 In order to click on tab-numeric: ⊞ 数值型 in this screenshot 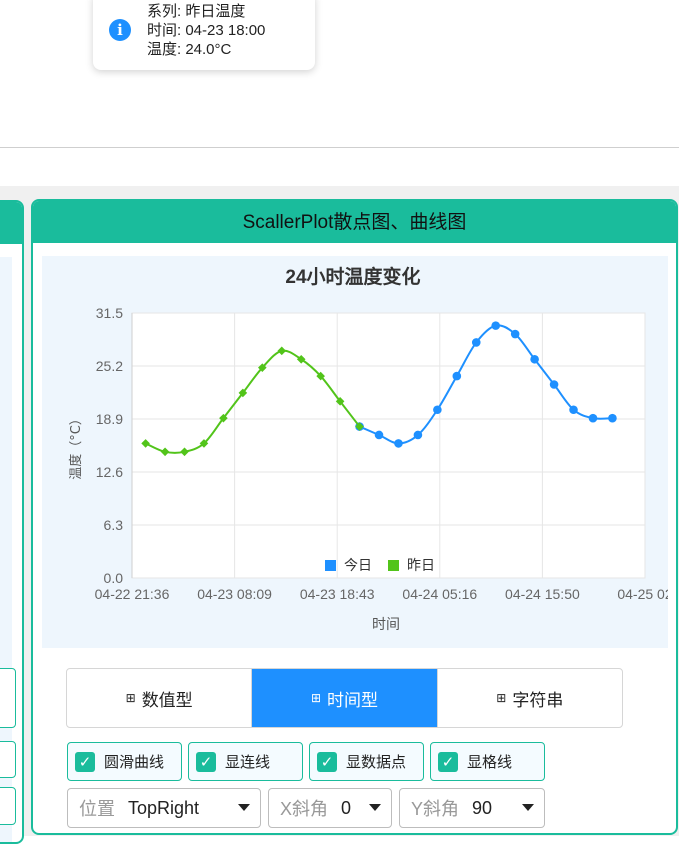, I will do `click(160, 698)`.